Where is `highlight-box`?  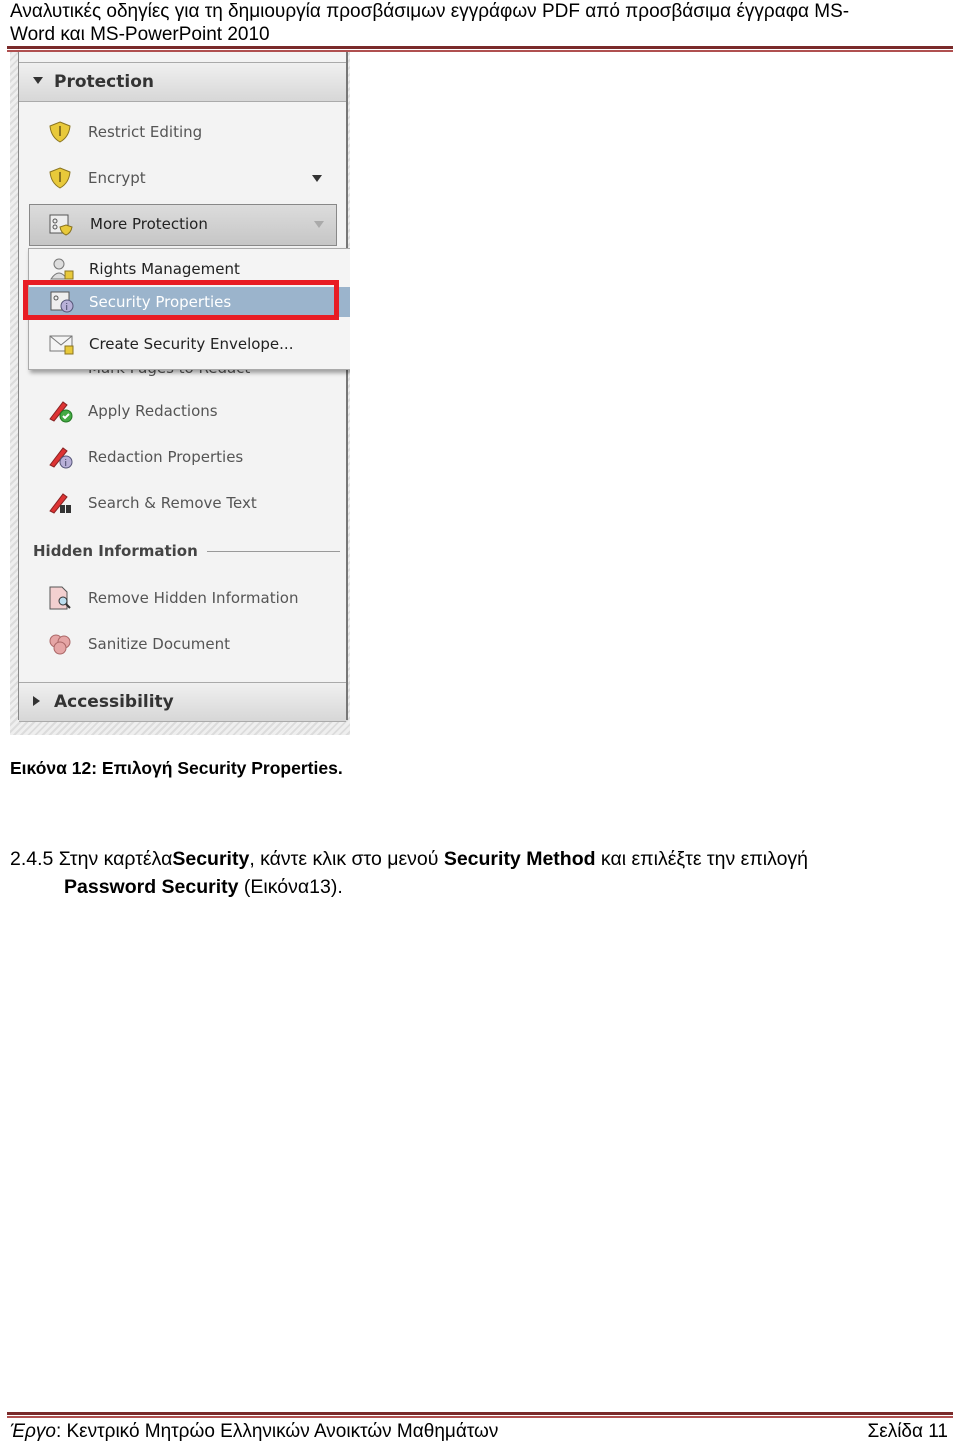 highlight-box is located at coordinates (181, 300).